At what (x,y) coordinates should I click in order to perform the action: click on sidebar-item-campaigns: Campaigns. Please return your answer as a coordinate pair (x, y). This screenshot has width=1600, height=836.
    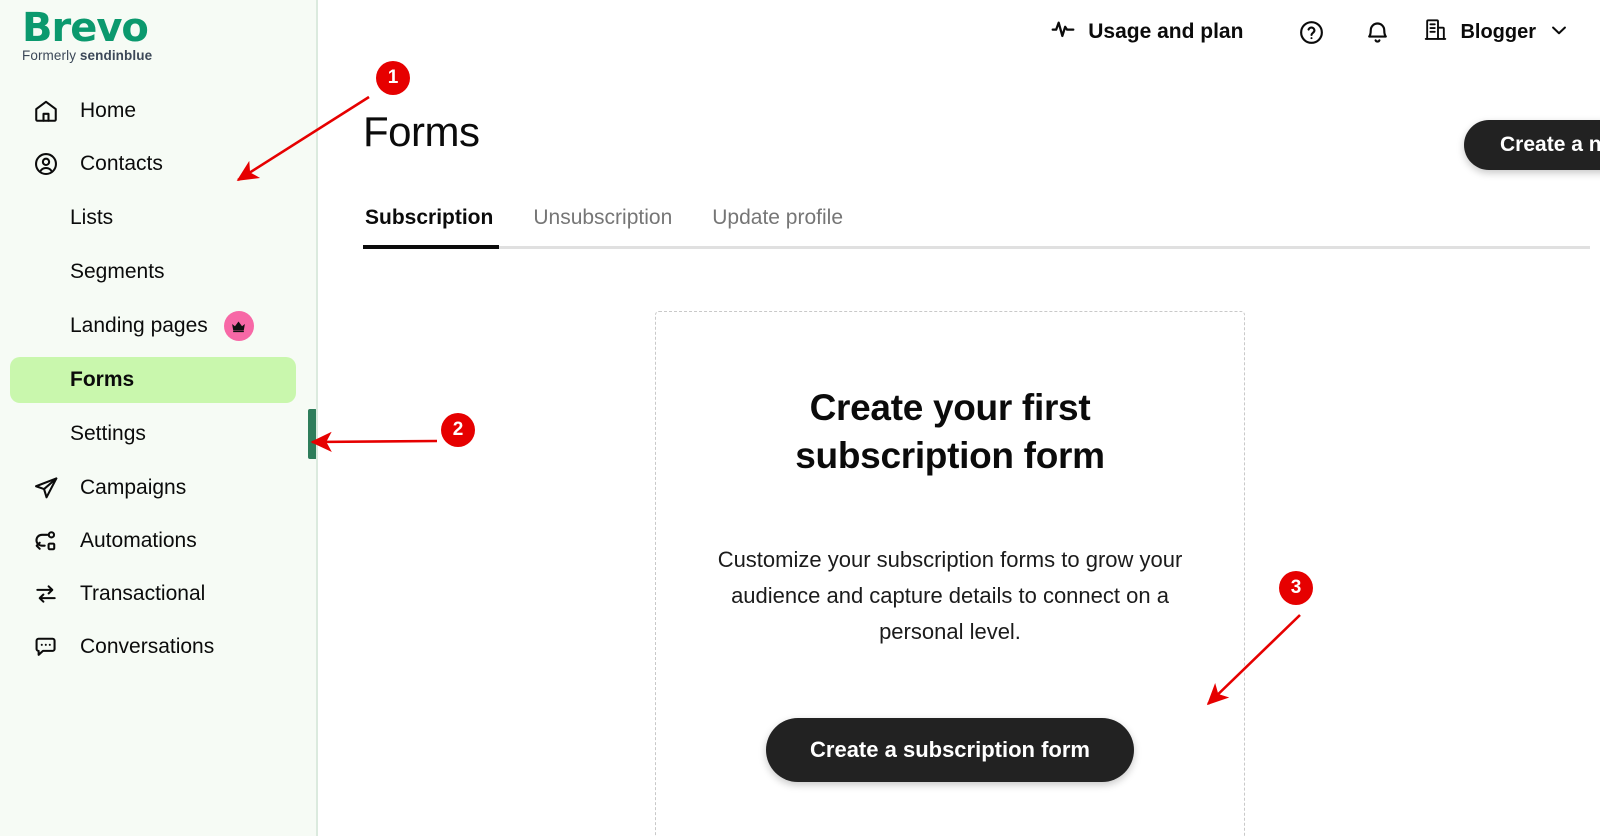
    Looking at the image, I should click on (153, 488).